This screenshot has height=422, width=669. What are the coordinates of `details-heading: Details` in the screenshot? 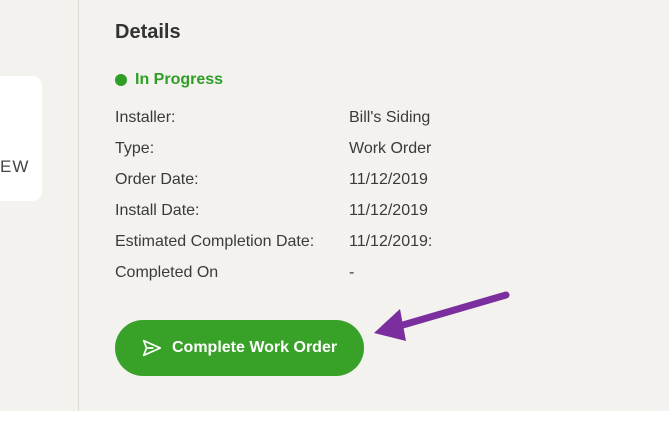 It's located at (148, 32).